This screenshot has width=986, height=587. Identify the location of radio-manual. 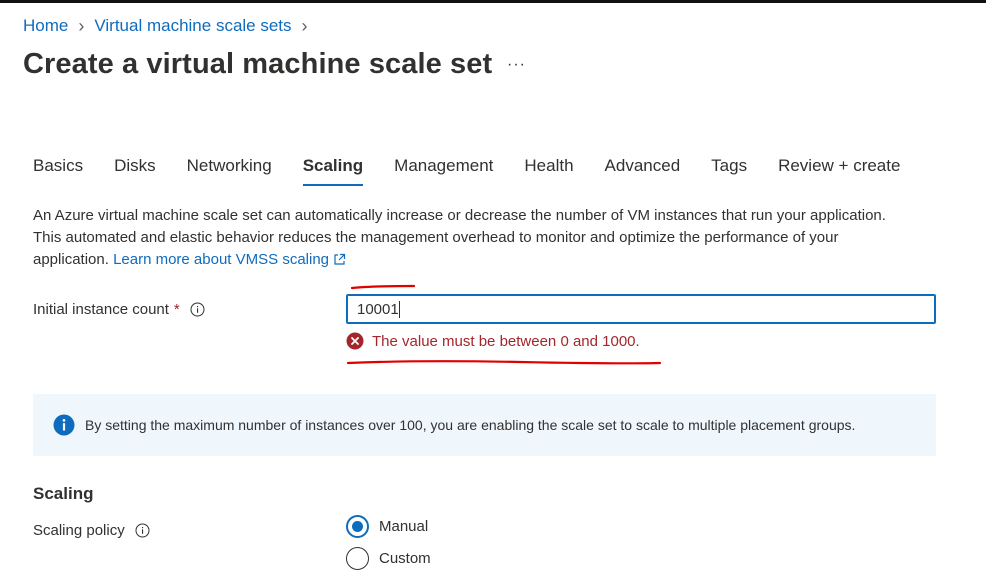
(357, 526).